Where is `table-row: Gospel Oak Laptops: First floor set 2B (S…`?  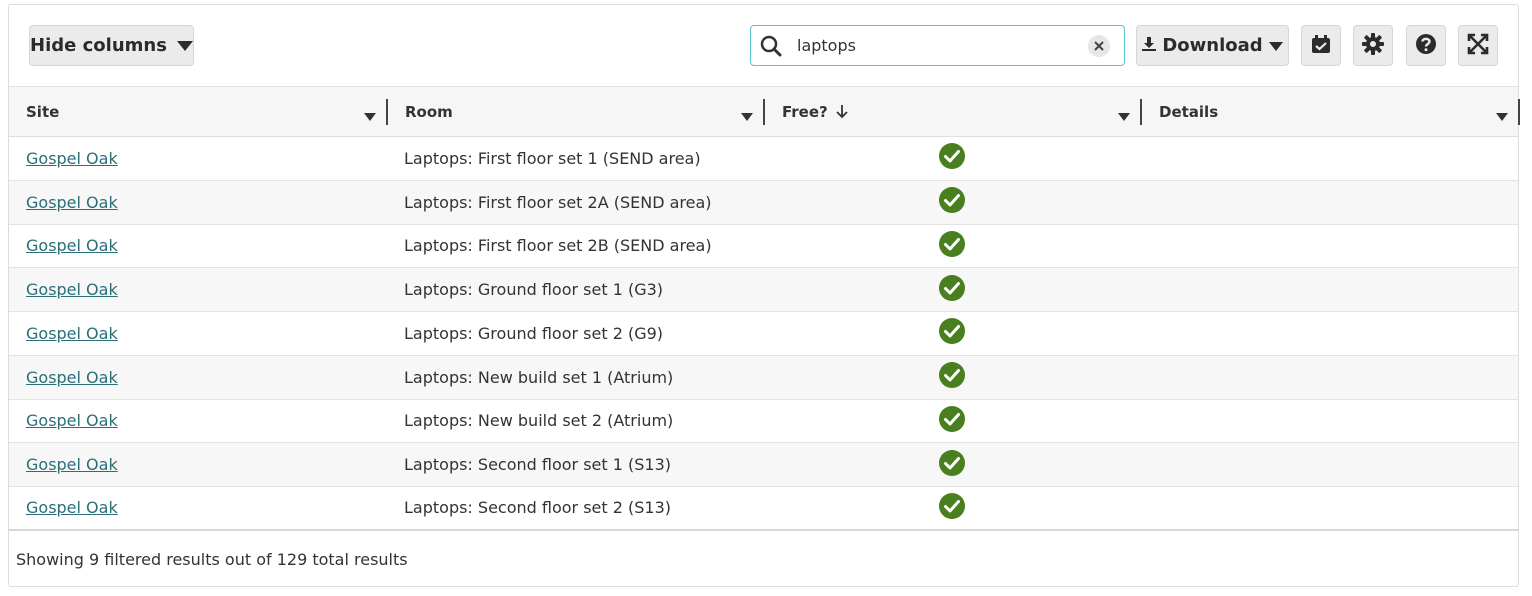
table-row: Gospel Oak Laptops: First floor set 2B (S… is located at coordinates (763, 247).